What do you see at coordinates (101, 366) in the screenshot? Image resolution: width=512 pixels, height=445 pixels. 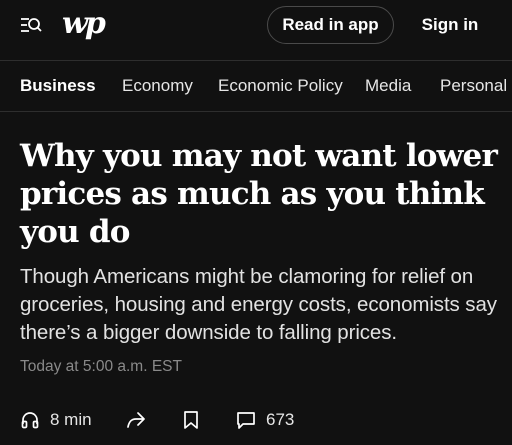 I see `article-timestamp: Today at 5:00 a.m. EST` at bounding box center [101, 366].